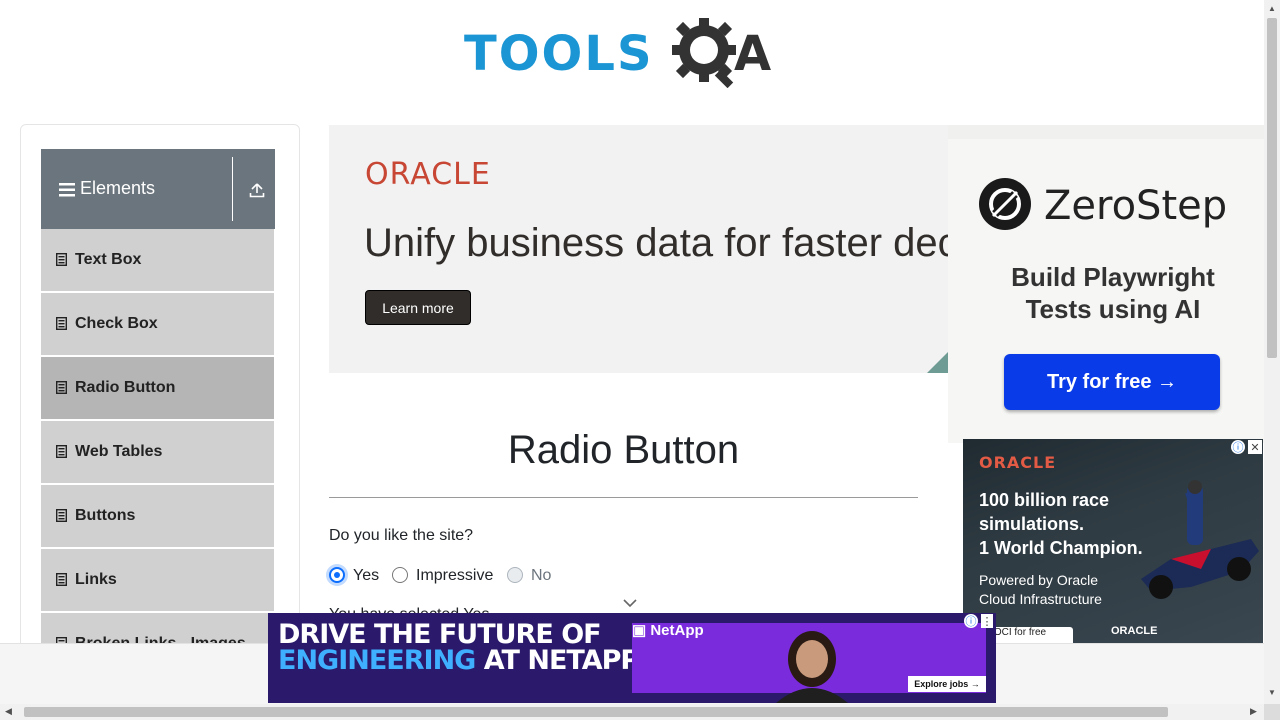 The width and height of the screenshot is (1280, 720). I want to click on vertical-scrollbar: ▲ ▼, so click(1272, 352).